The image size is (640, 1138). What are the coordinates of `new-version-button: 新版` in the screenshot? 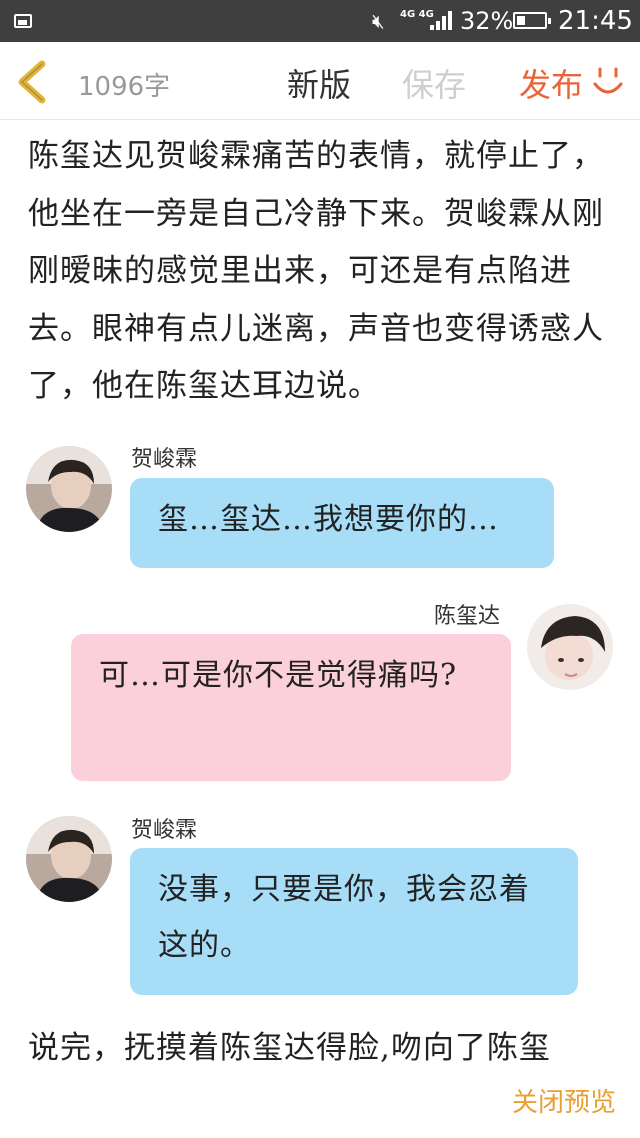 It's located at (319, 83).